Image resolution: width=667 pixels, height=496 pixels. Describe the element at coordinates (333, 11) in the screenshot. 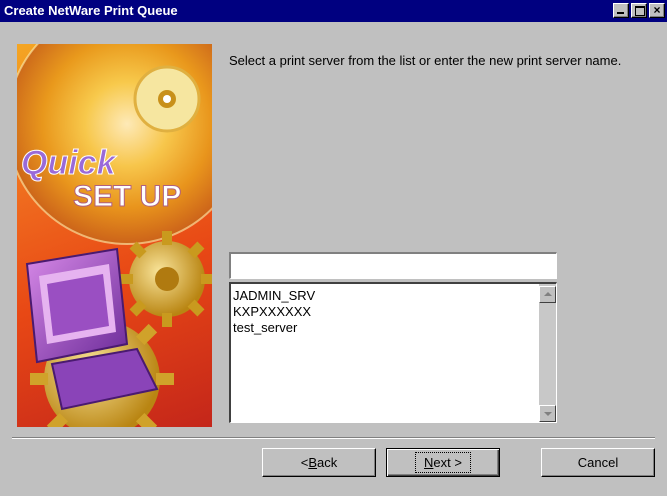

I see `title-bar: Create NetWare Print Queue ×` at that location.